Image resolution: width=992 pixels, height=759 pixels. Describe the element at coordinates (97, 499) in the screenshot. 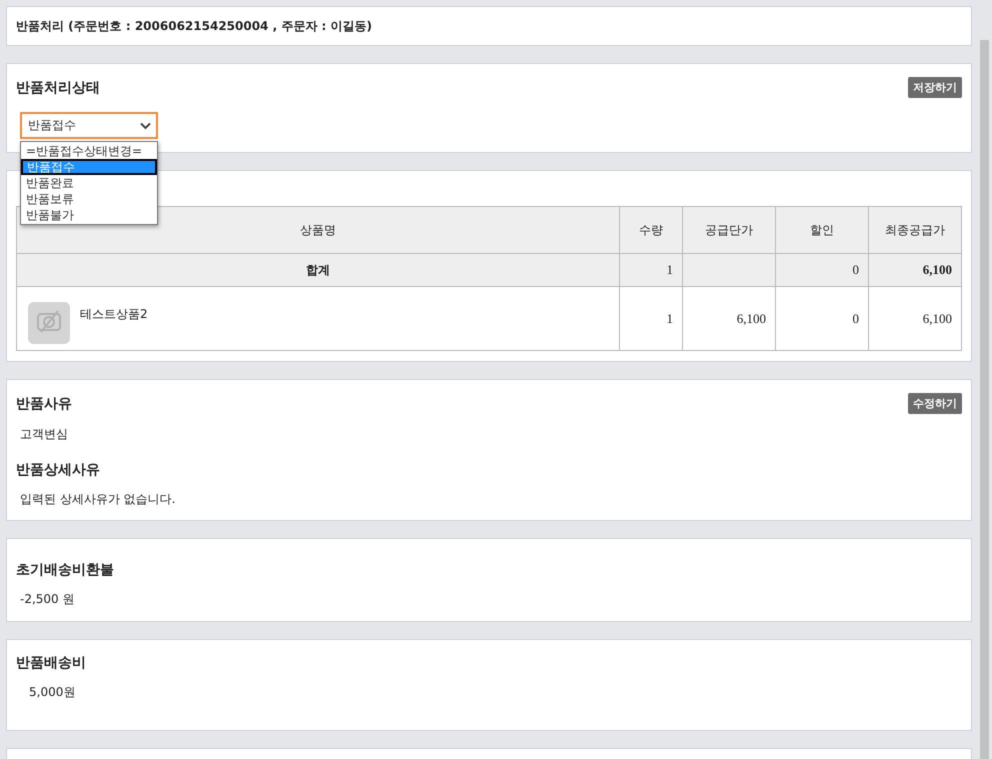

I see `detail-text: 입력된 상세사유가 없습니다.` at that location.